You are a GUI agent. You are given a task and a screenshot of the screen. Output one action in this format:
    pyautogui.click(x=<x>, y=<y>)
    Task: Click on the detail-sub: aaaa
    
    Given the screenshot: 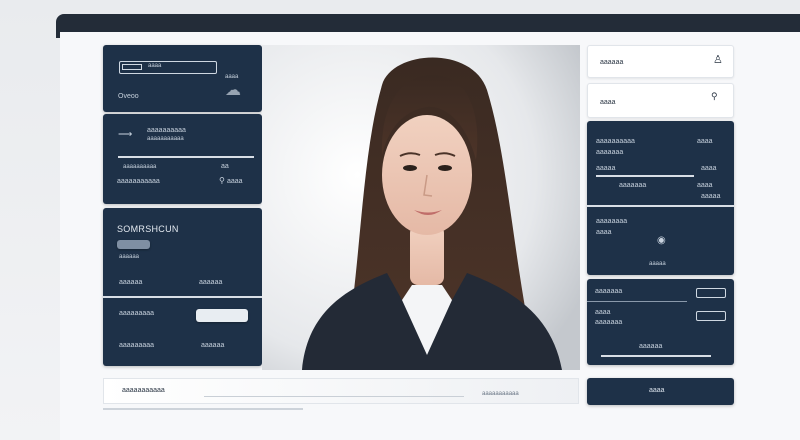 What is the action you would take?
    pyautogui.click(x=604, y=232)
    